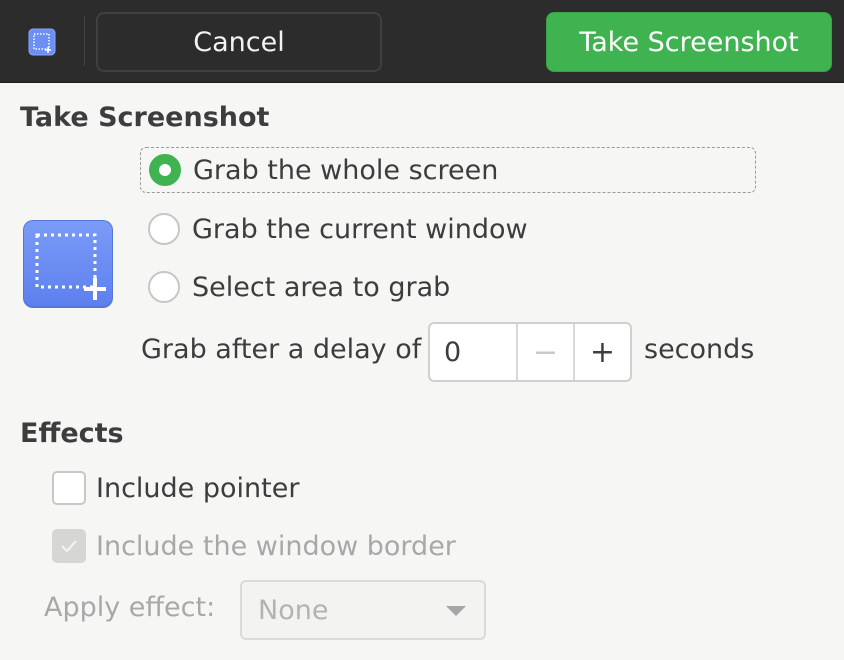 This screenshot has width=844, height=660. I want to click on radio-current-window: Grab the current window, so click(334, 229).